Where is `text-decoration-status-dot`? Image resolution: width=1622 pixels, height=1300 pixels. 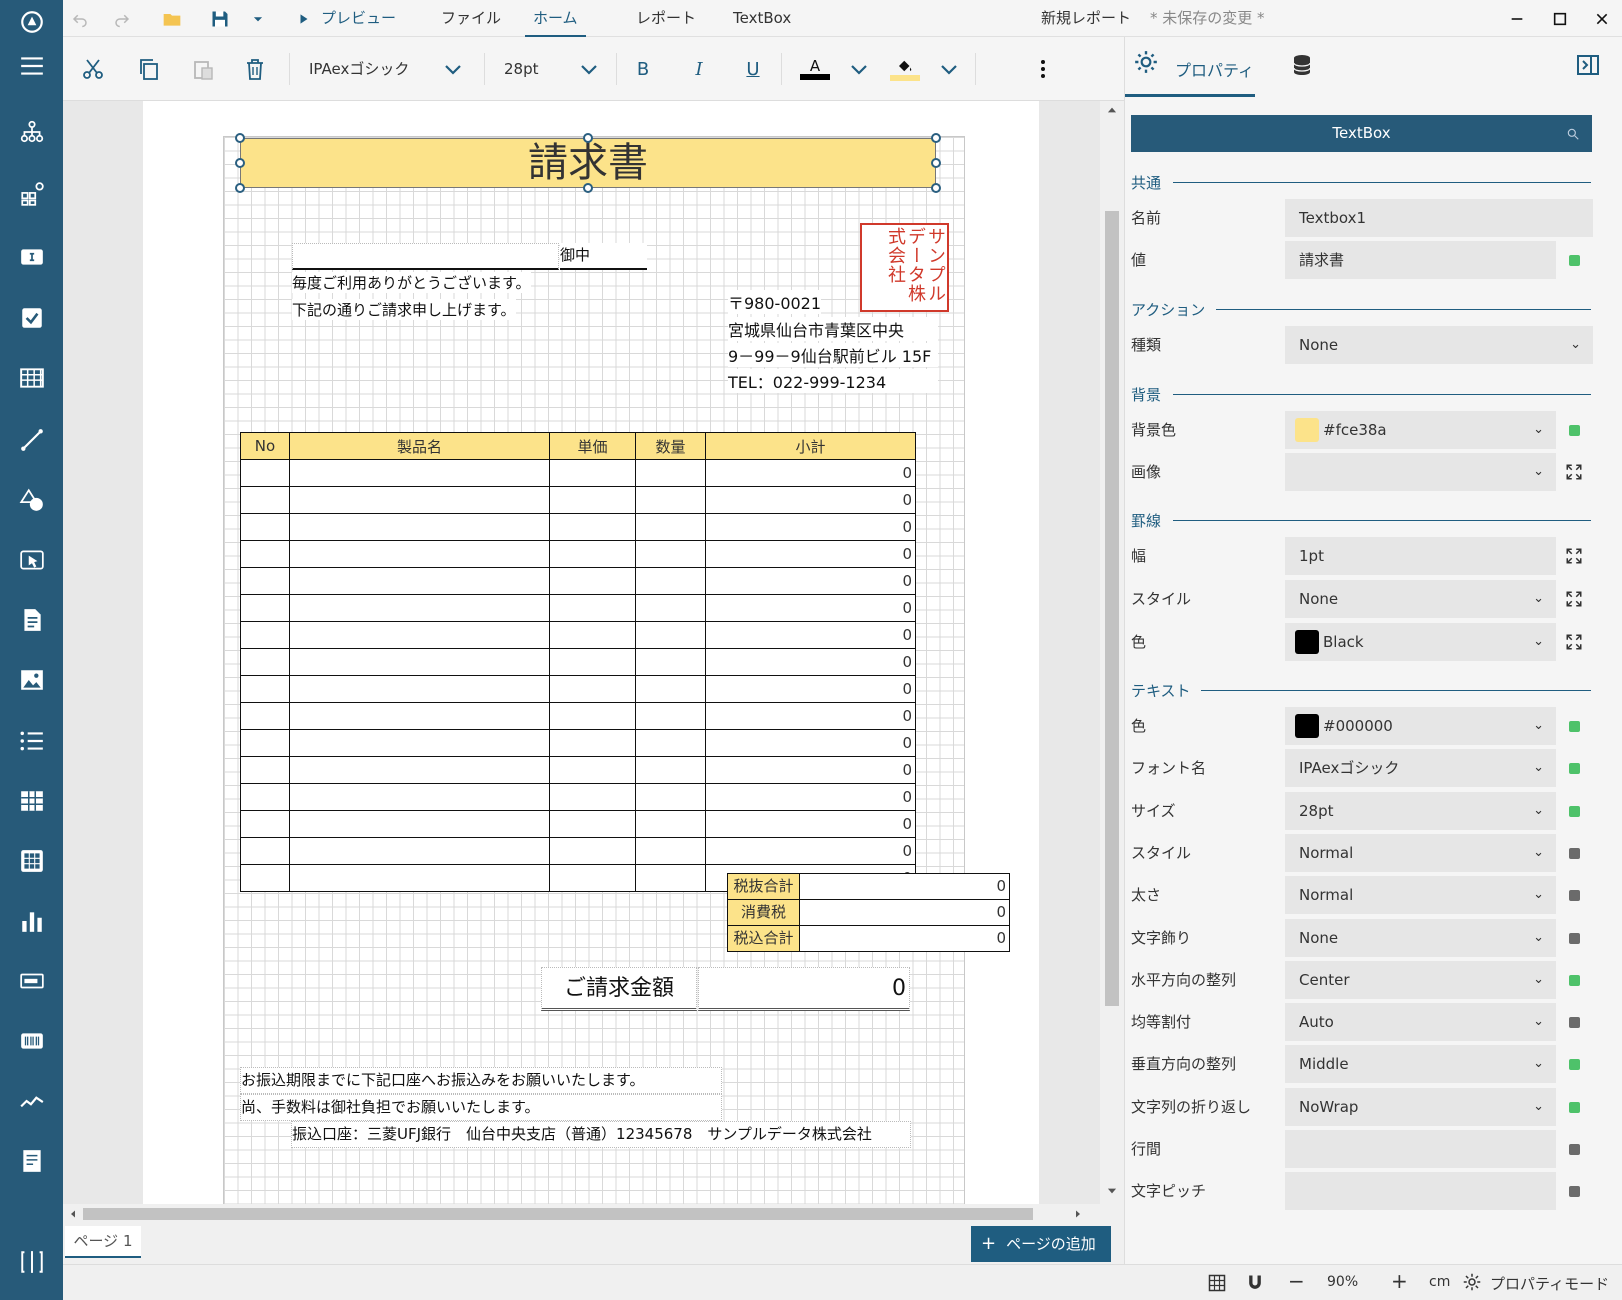 text-decoration-status-dot is located at coordinates (1574, 938).